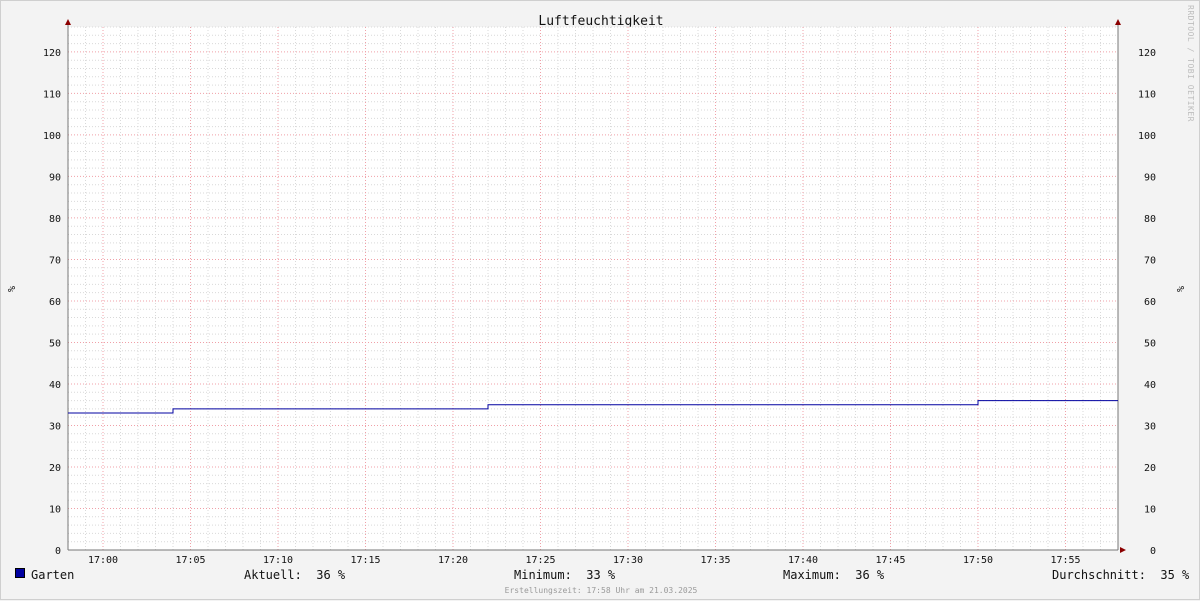 This screenshot has height=601, width=1200. What do you see at coordinates (55, 219) in the screenshot?
I see `y-tick-label-left: 80` at bounding box center [55, 219].